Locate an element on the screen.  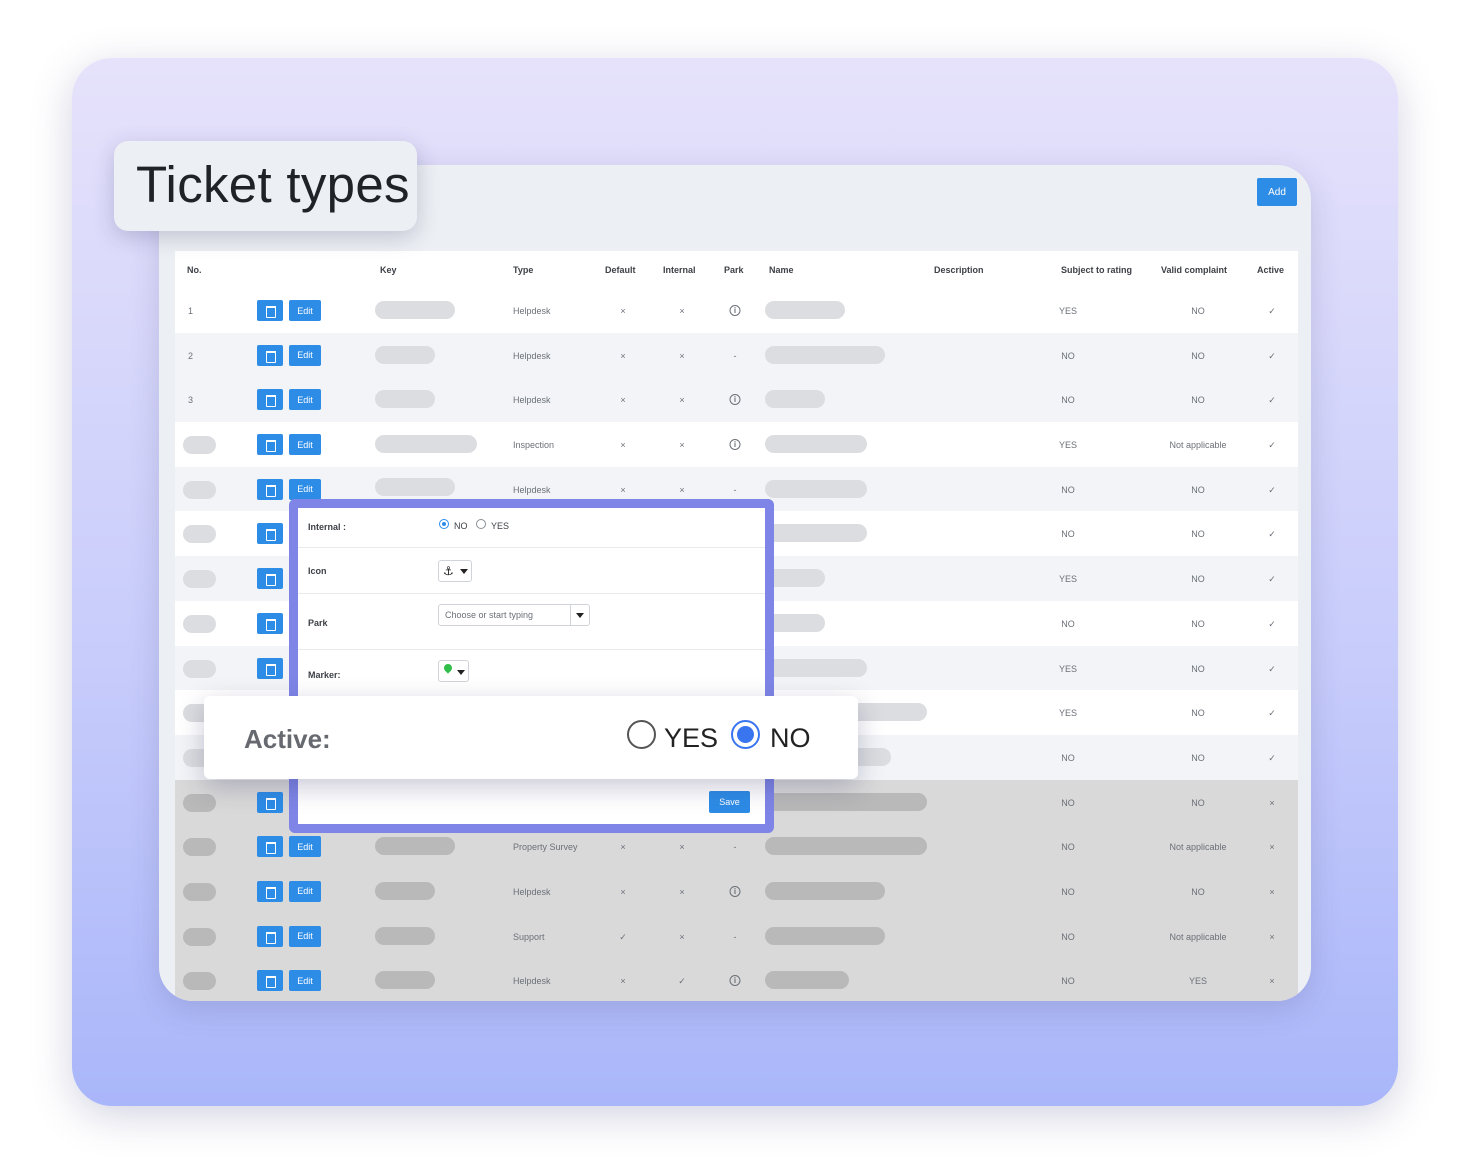
add-button: Add is located at coordinates (1277, 192).